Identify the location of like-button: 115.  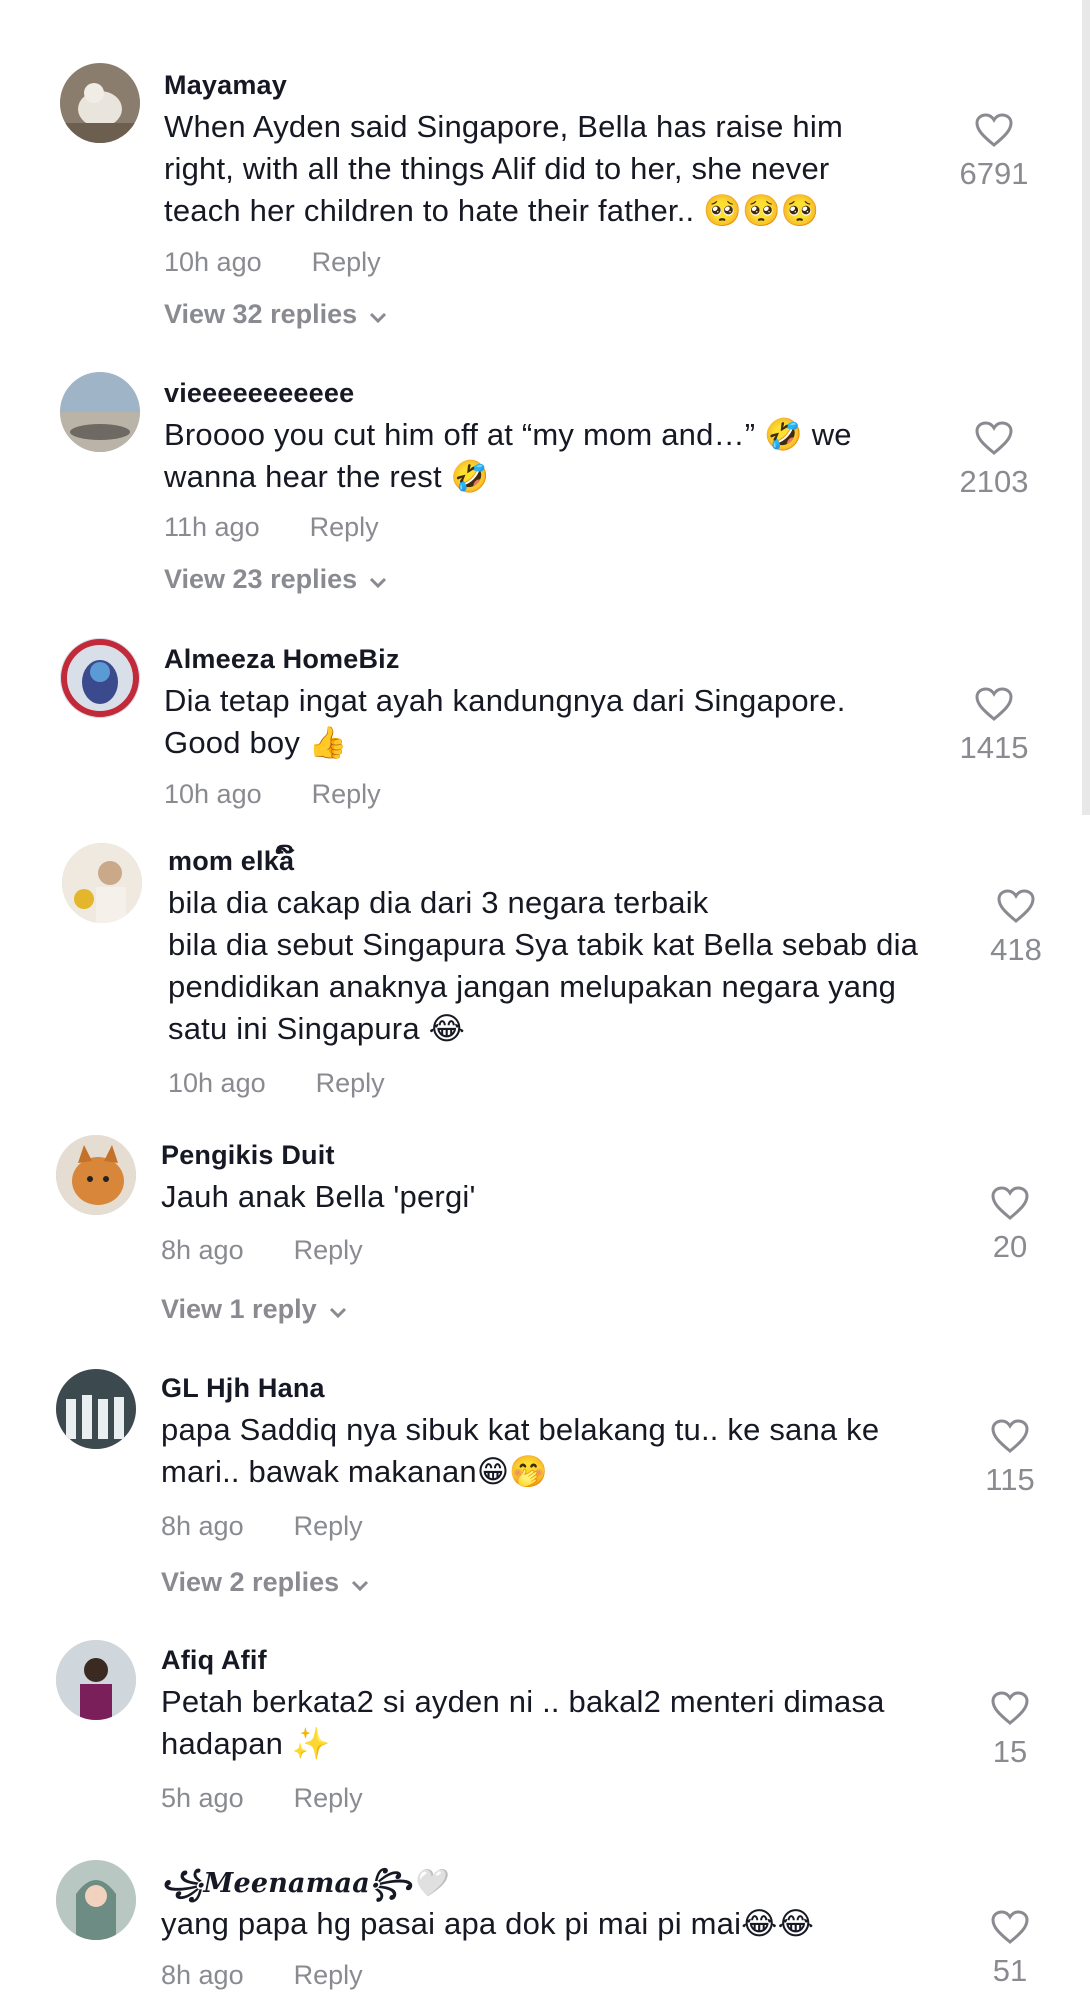
(1010, 1458).